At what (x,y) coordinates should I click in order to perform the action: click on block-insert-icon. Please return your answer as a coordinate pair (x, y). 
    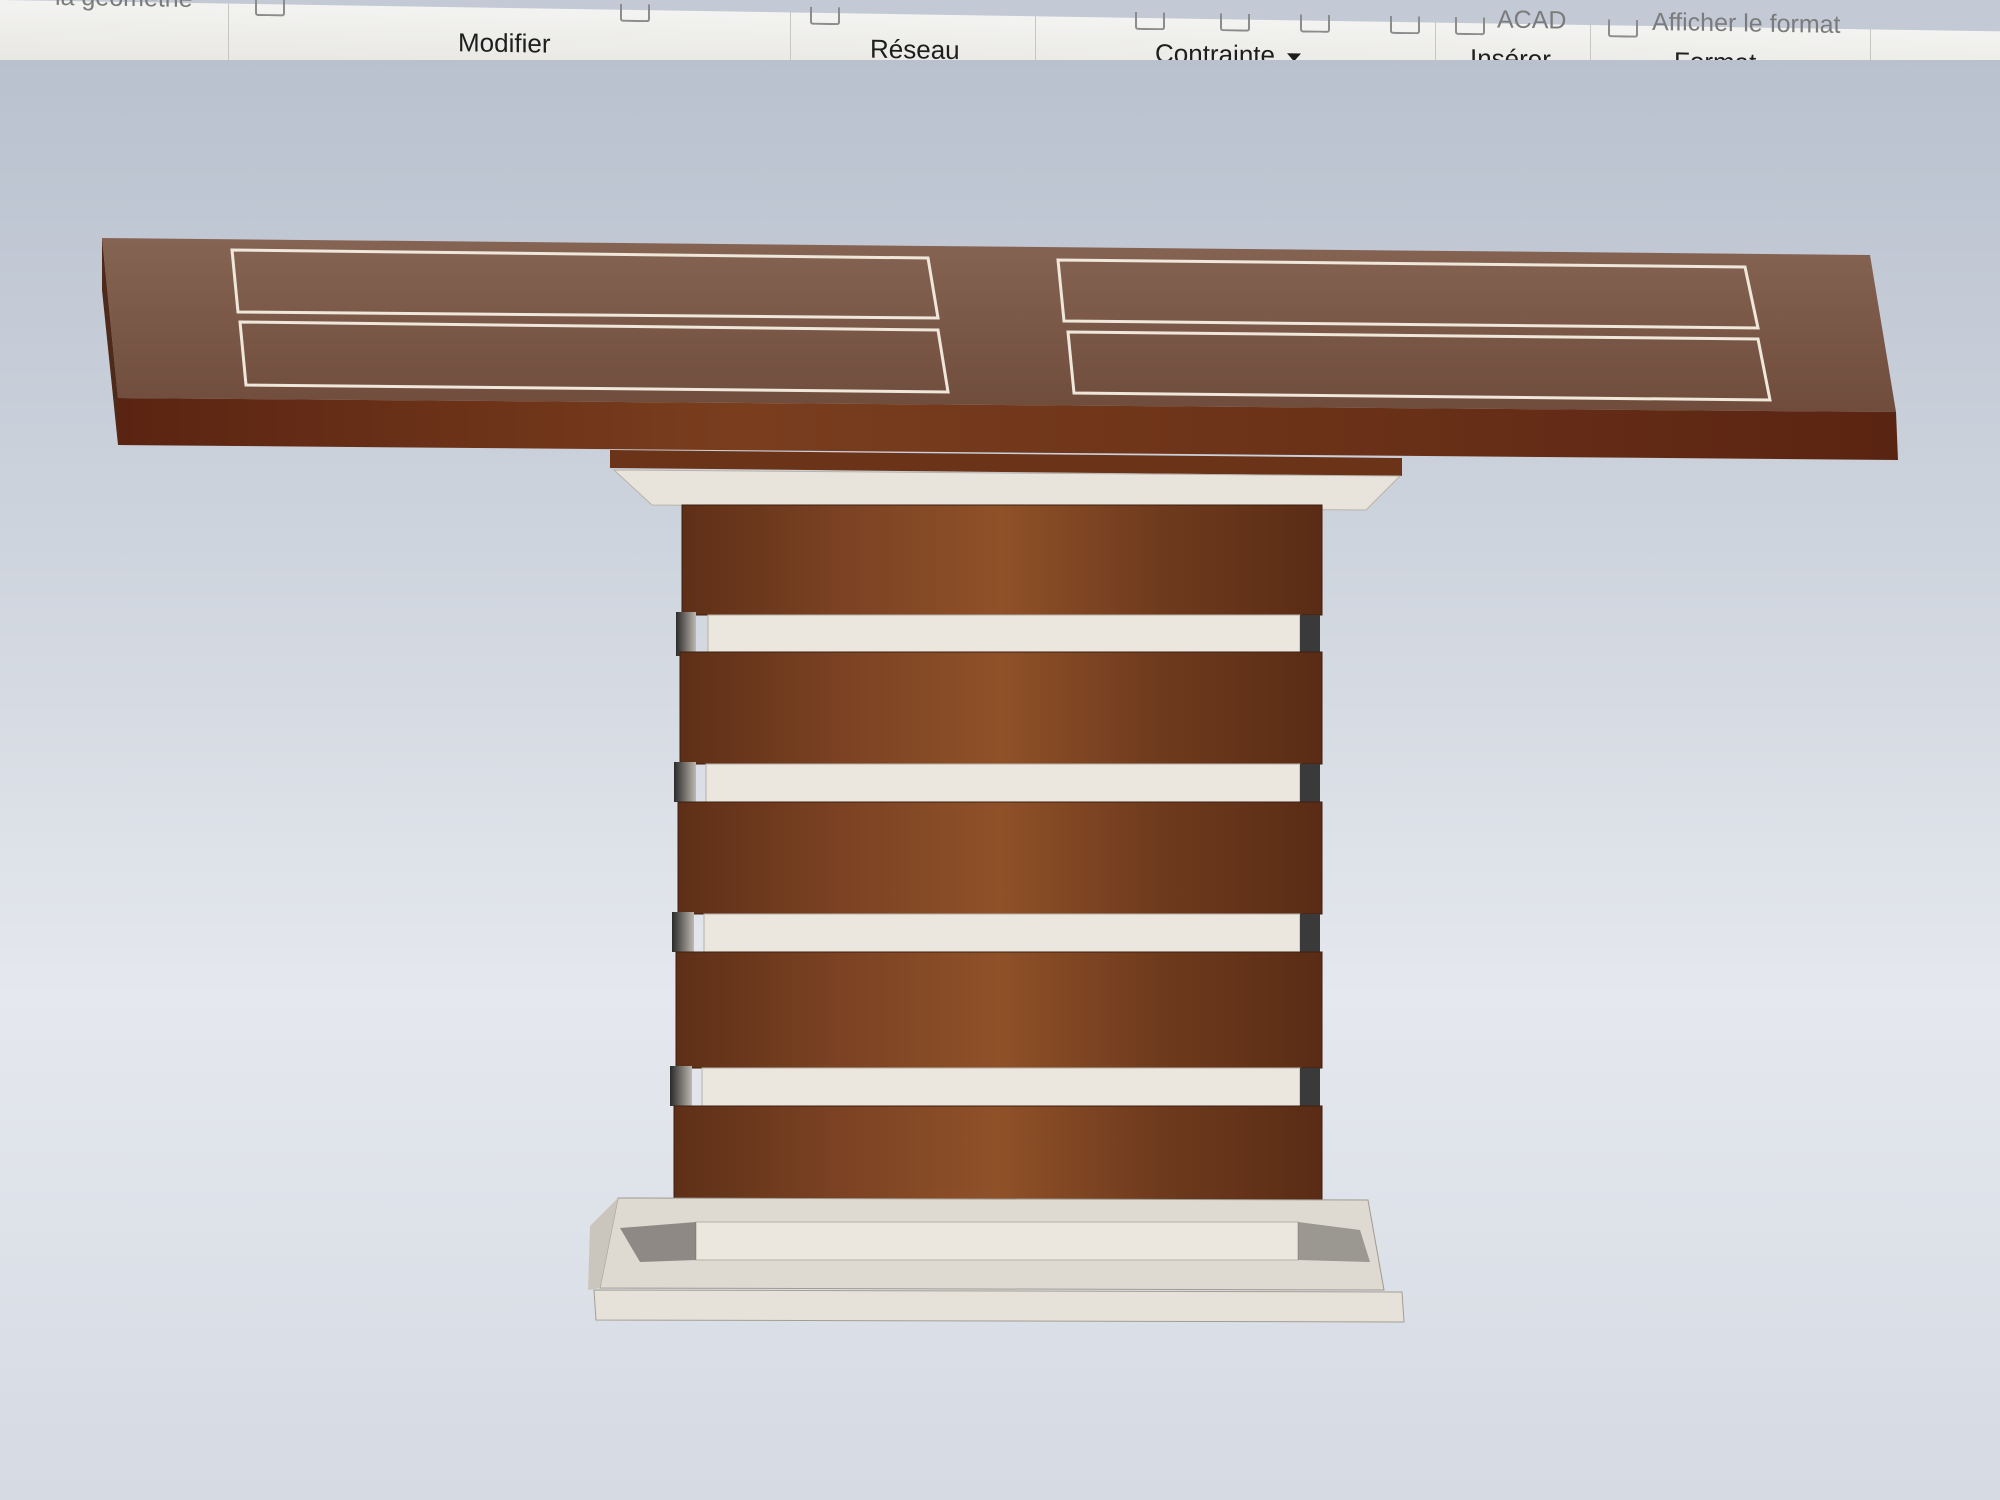
    Looking at the image, I should click on (1470, 26).